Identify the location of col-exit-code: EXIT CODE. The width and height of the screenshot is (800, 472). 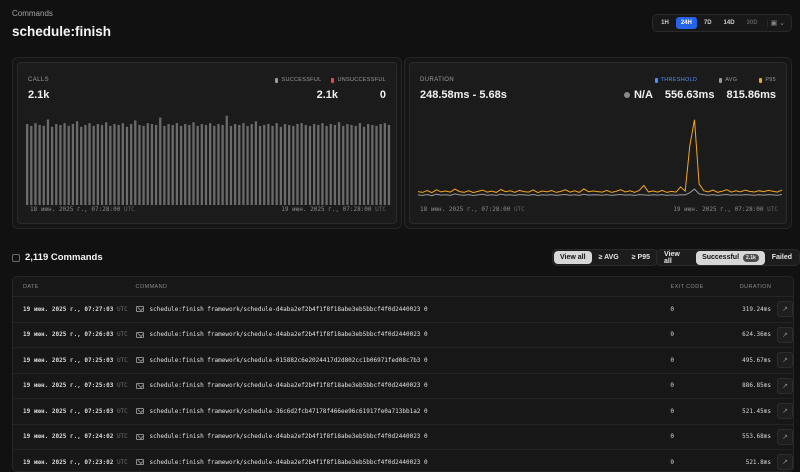
(698, 287).